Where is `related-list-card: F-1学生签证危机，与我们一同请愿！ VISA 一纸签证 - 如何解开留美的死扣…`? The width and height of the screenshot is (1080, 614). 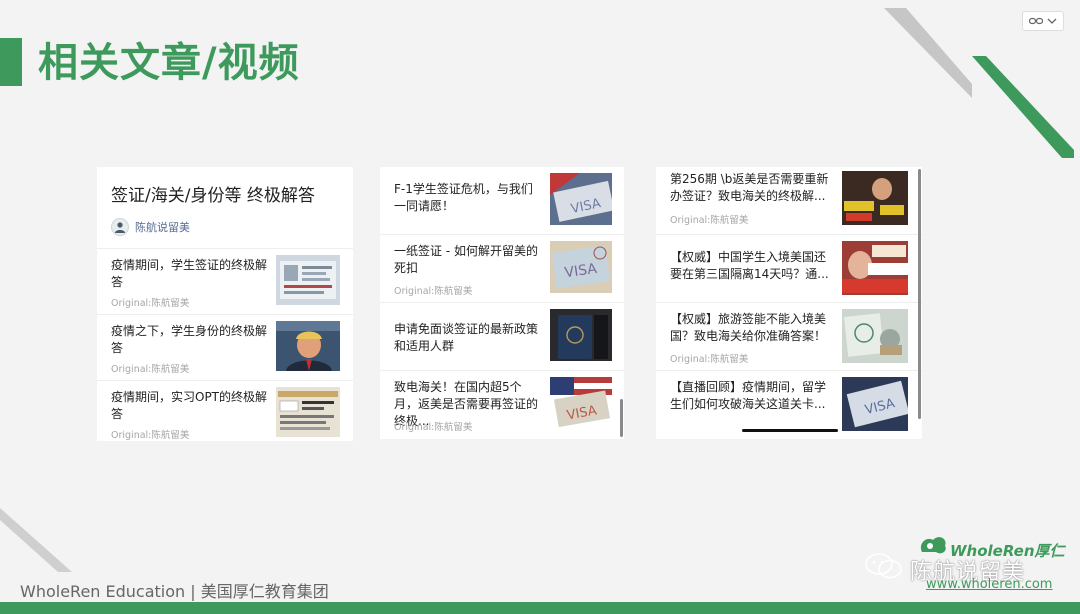 related-list-card: F-1学生签证危机，与我们一同请愿！ VISA 一纸签证 - 如何解开留美的死扣… is located at coordinates (502, 303).